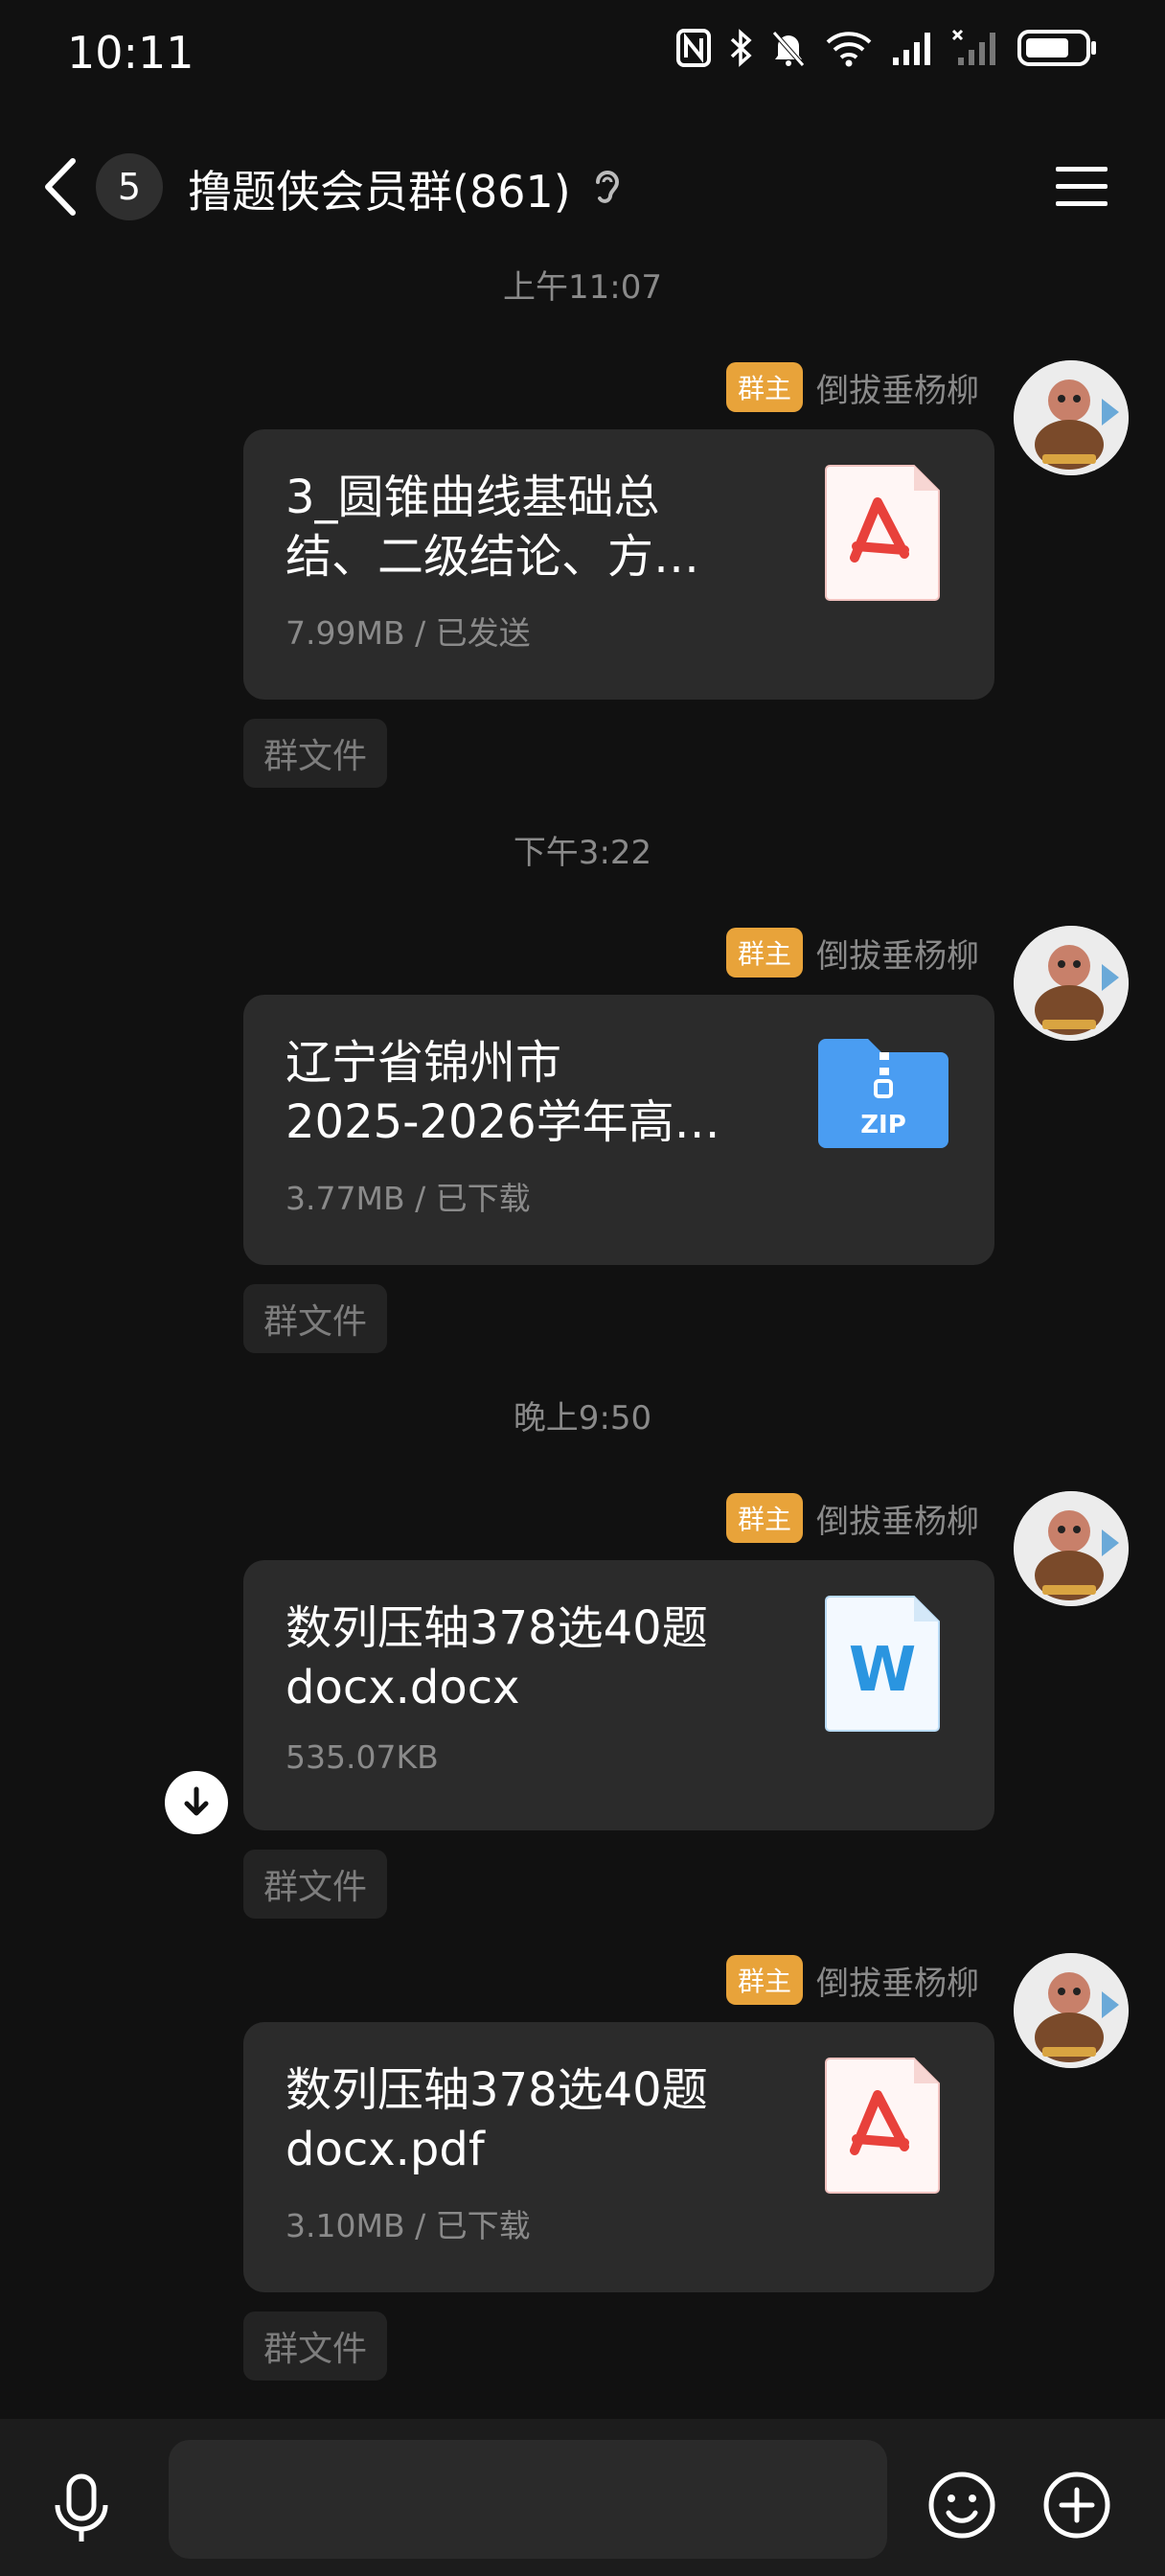 This screenshot has height=2576, width=1165. I want to click on status-icons, so click(887, 48).